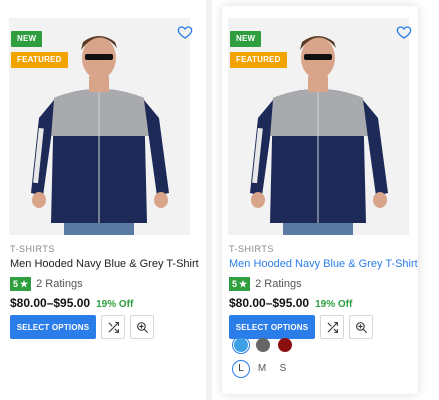 This screenshot has width=439, height=400. What do you see at coordinates (283, 369) in the screenshot?
I see `size-option-s: S` at bounding box center [283, 369].